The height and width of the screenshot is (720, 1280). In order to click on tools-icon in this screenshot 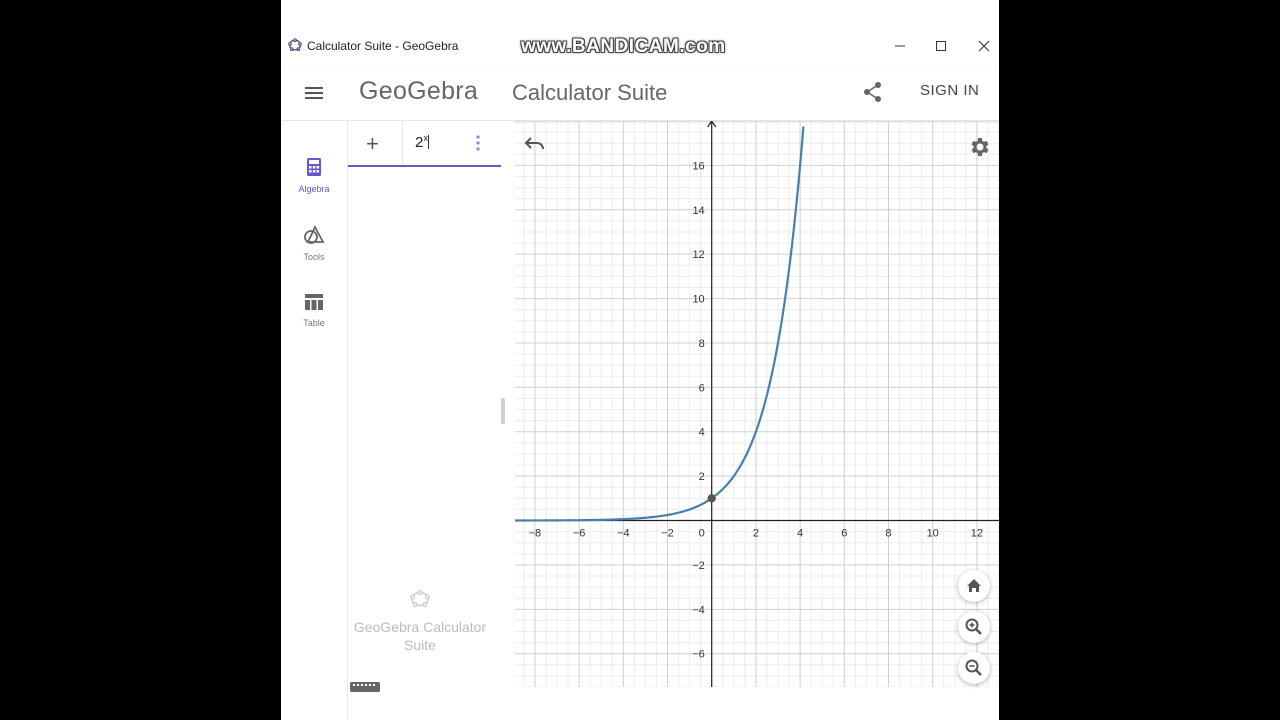, I will do `click(314, 234)`.